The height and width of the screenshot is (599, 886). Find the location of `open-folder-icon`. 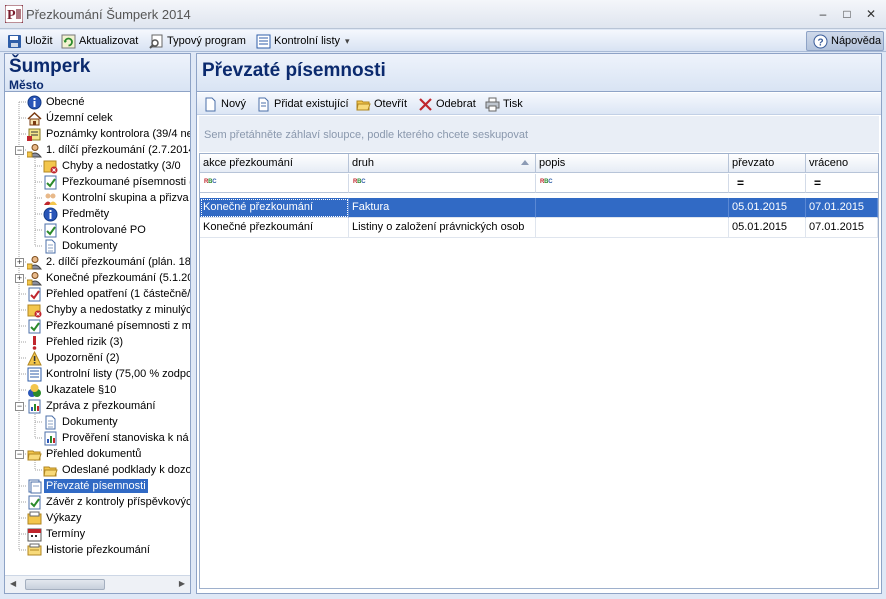

open-folder-icon is located at coordinates (363, 105).